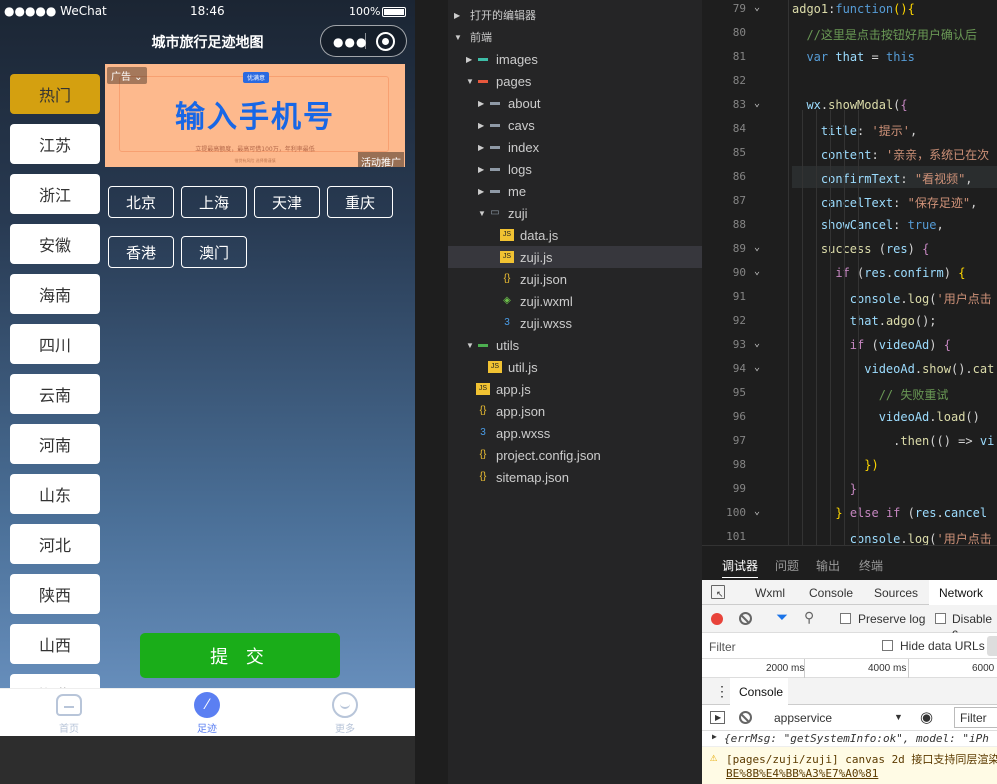 The image size is (997, 784). I want to click on explorer-file: {} app.json, so click(575, 411).